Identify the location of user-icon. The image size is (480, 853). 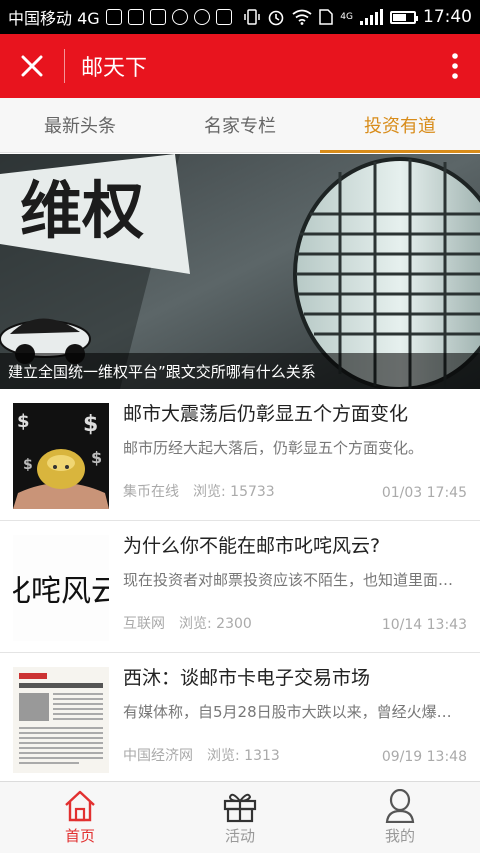
(400, 806).